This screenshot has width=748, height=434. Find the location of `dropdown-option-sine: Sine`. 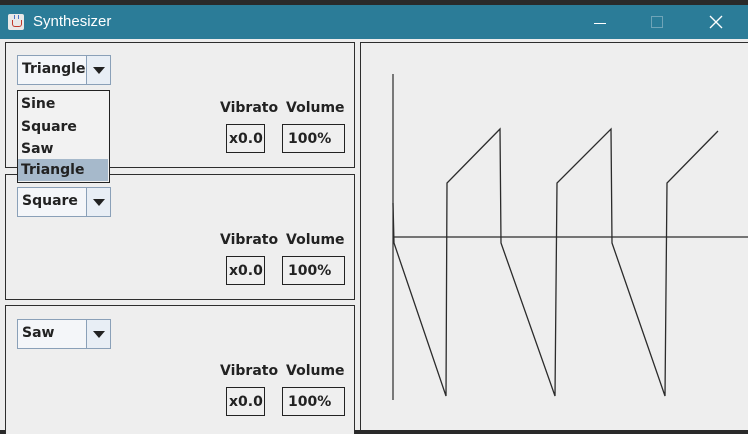

dropdown-option-sine: Sine is located at coordinates (63, 104).